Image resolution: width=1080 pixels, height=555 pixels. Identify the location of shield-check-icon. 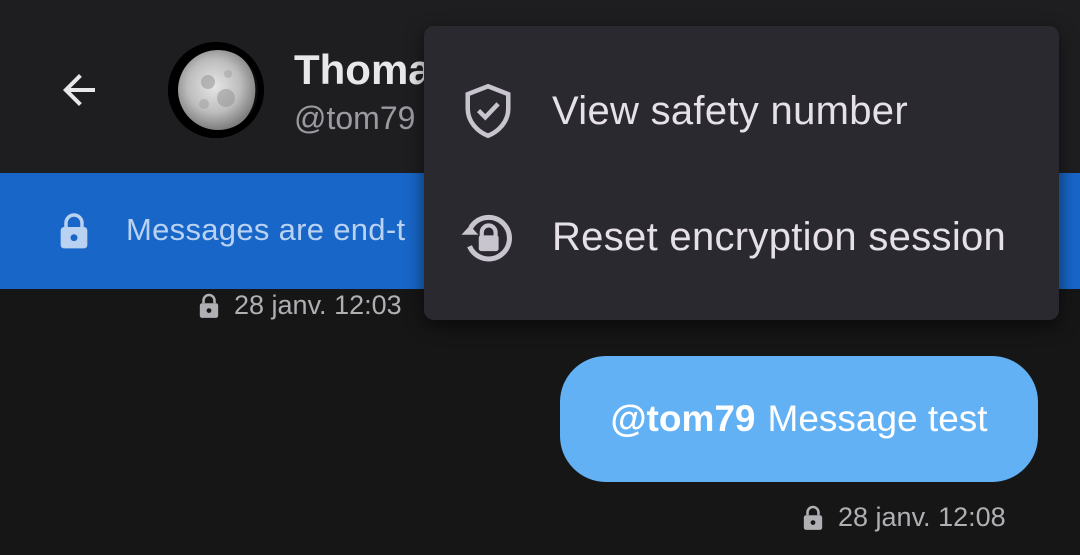
(488, 111).